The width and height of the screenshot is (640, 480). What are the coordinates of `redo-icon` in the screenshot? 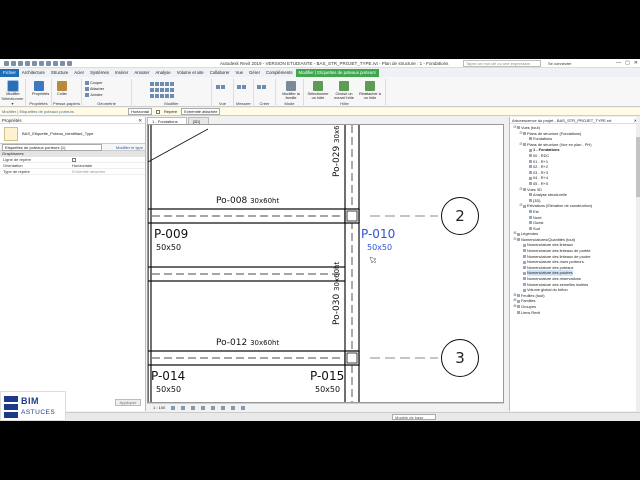 It's located at (34, 63).